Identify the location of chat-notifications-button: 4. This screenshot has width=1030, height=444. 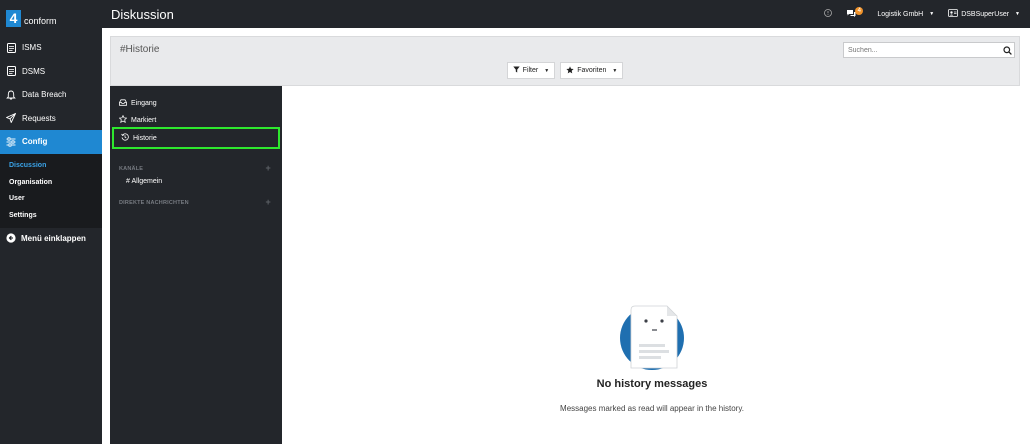
(855, 13).